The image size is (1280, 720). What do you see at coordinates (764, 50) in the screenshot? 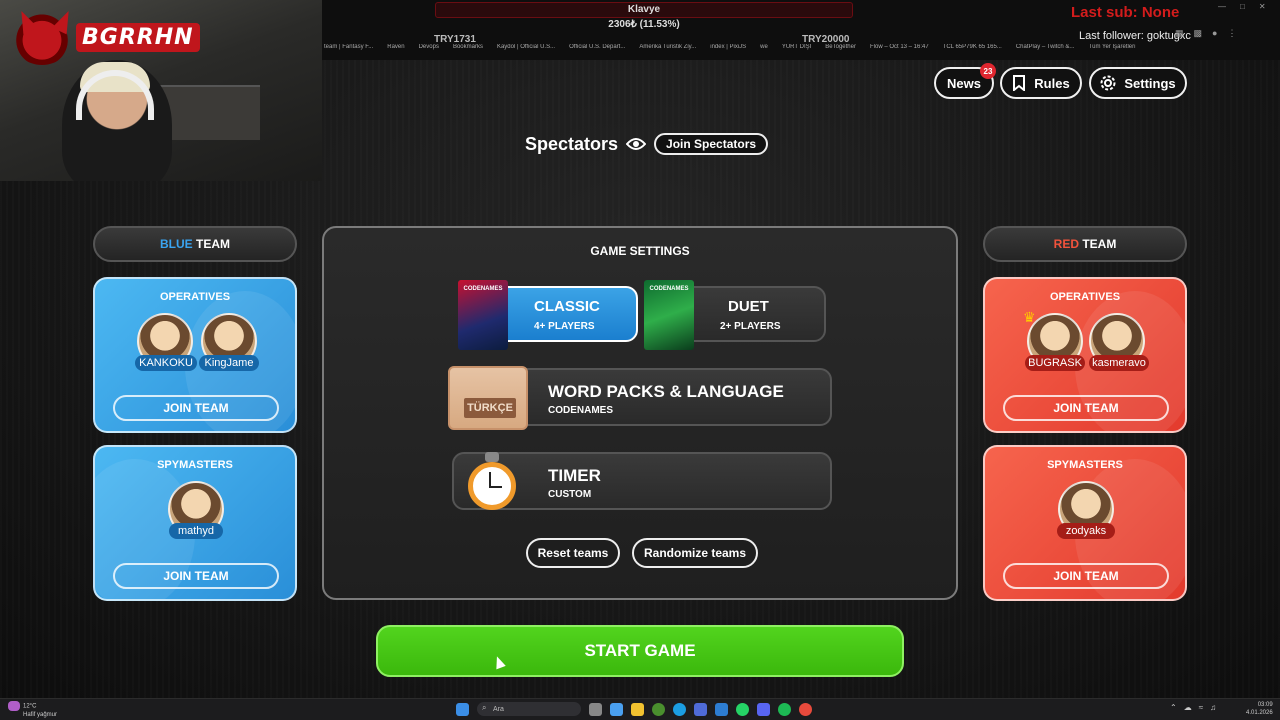
I see `bookmark-item: we` at bounding box center [764, 50].